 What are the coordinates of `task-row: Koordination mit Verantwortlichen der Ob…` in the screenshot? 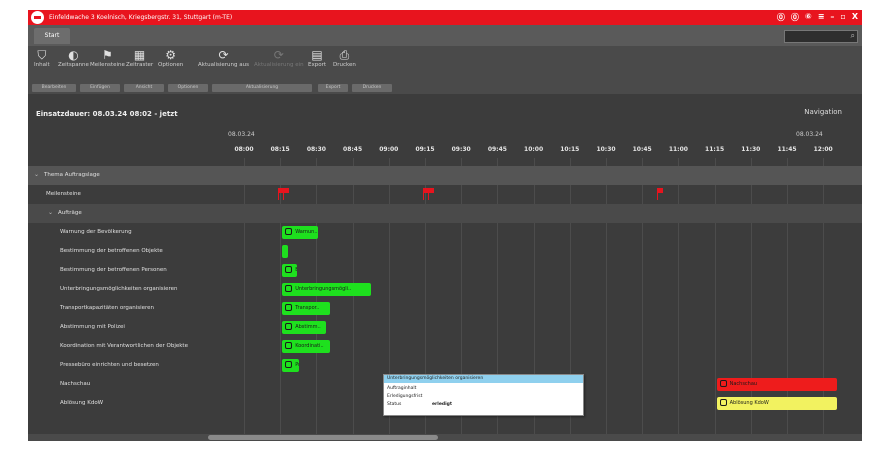 It's located at (445, 346).